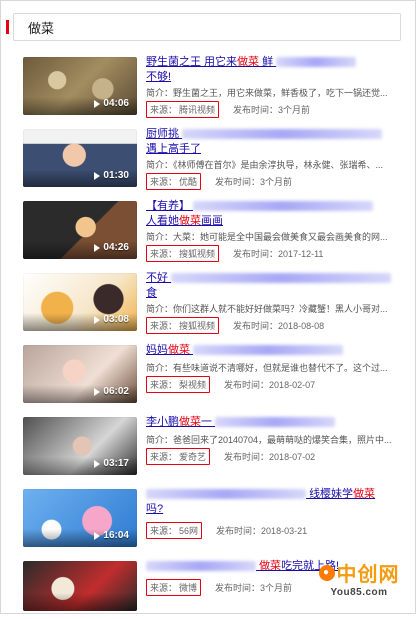 Image resolution: width=416 pixels, height=619 pixels. What do you see at coordinates (80, 586) in the screenshot?
I see `video-thumbnail` at bounding box center [80, 586].